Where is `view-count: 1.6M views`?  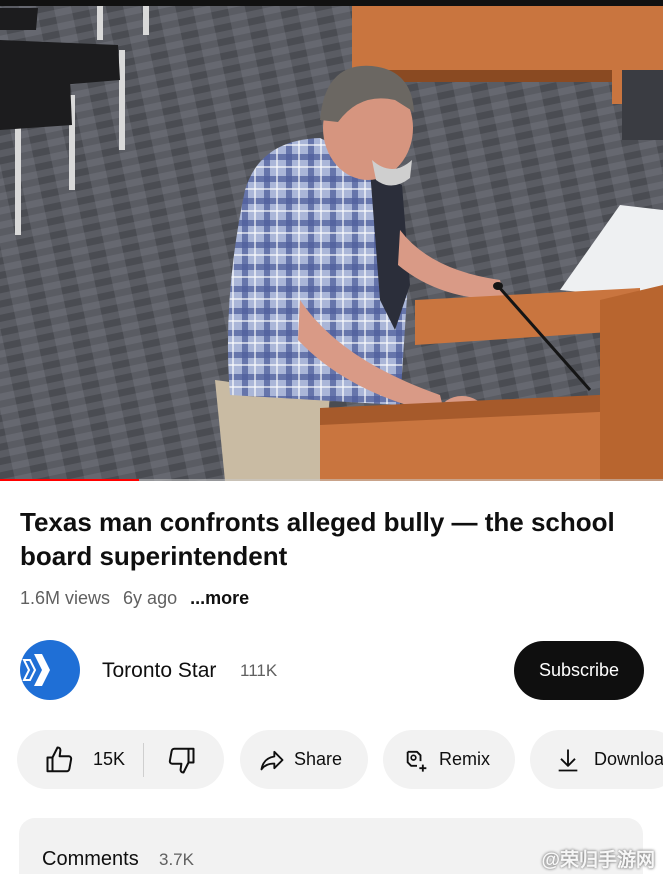 view-count: 1.6M views is located at coordinates (65, 598).